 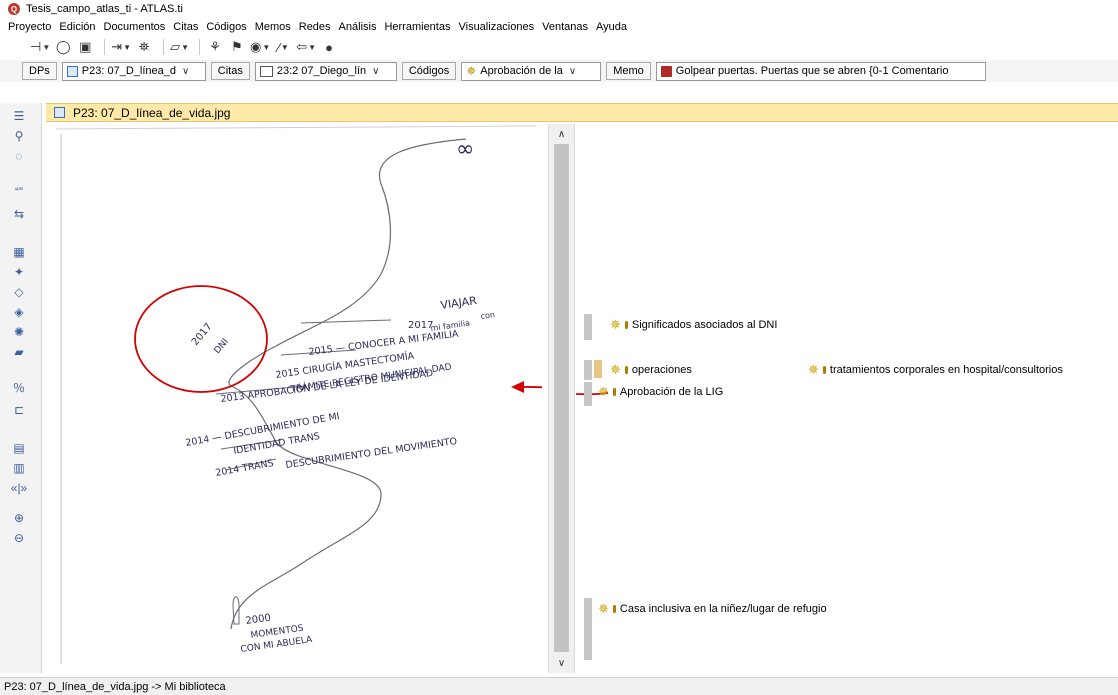 What do you see at coordinates (358, 27) in the screenshot?
I see `menu-analisis: Análisis` at bounding box center [358, 27].